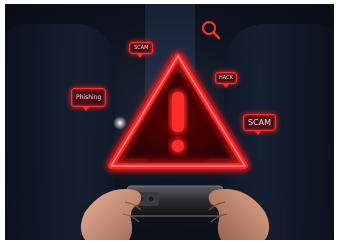 The image size is (339, 244). What do you see at coordinates (175, 212) in the screenshot?
I see `hands-with-phone` at bounding box center [175, 212].